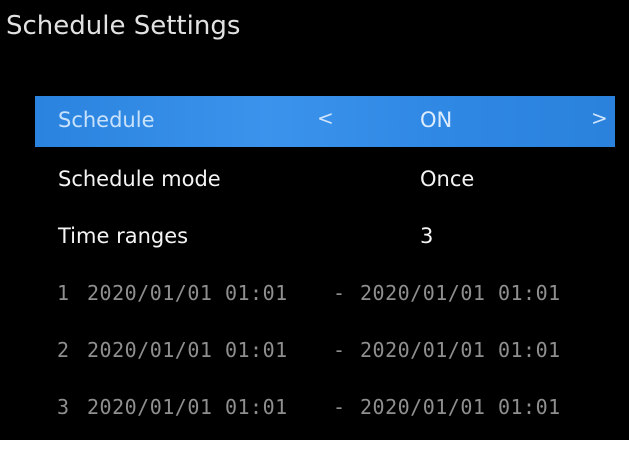  What do you see at coordinates (63, 407) in the screenshot?
I see `time-range-index: 3` at bounding box center [63, 407].